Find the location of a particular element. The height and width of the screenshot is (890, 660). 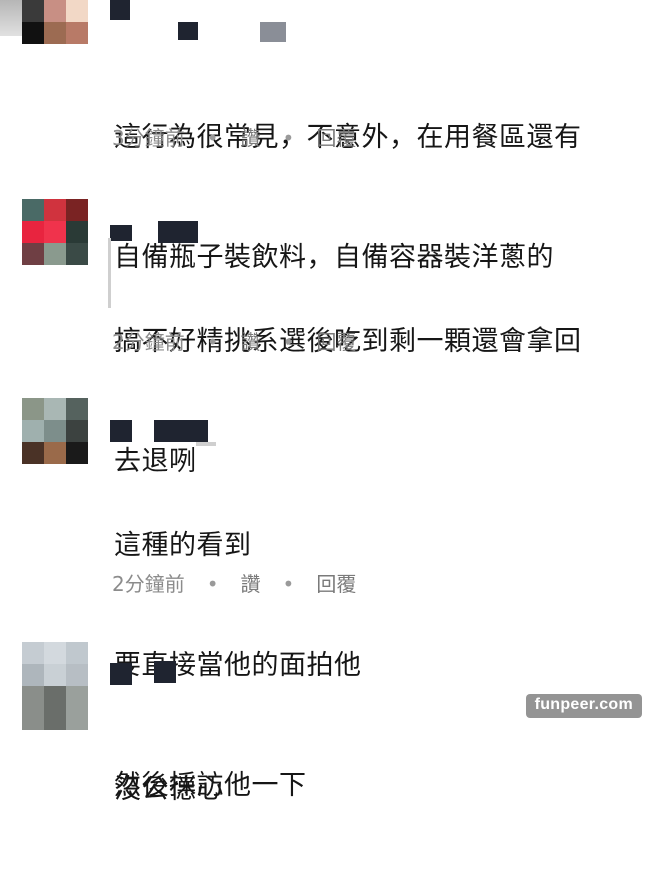

comment-text: 沒公德心 is located at coordinates (169, 790).